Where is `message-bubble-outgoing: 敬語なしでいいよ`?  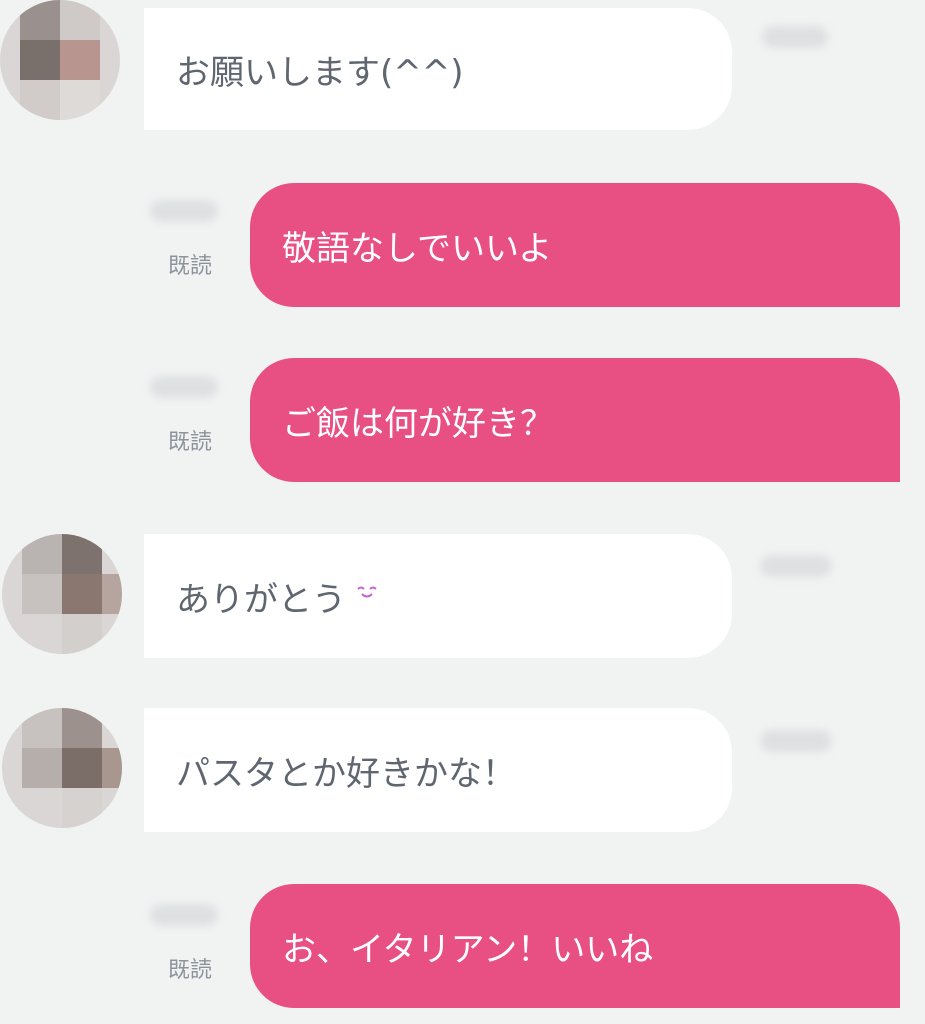
message-bubble-outgoing: 敬語なしでいいよ is located at coordinates (575, 245).